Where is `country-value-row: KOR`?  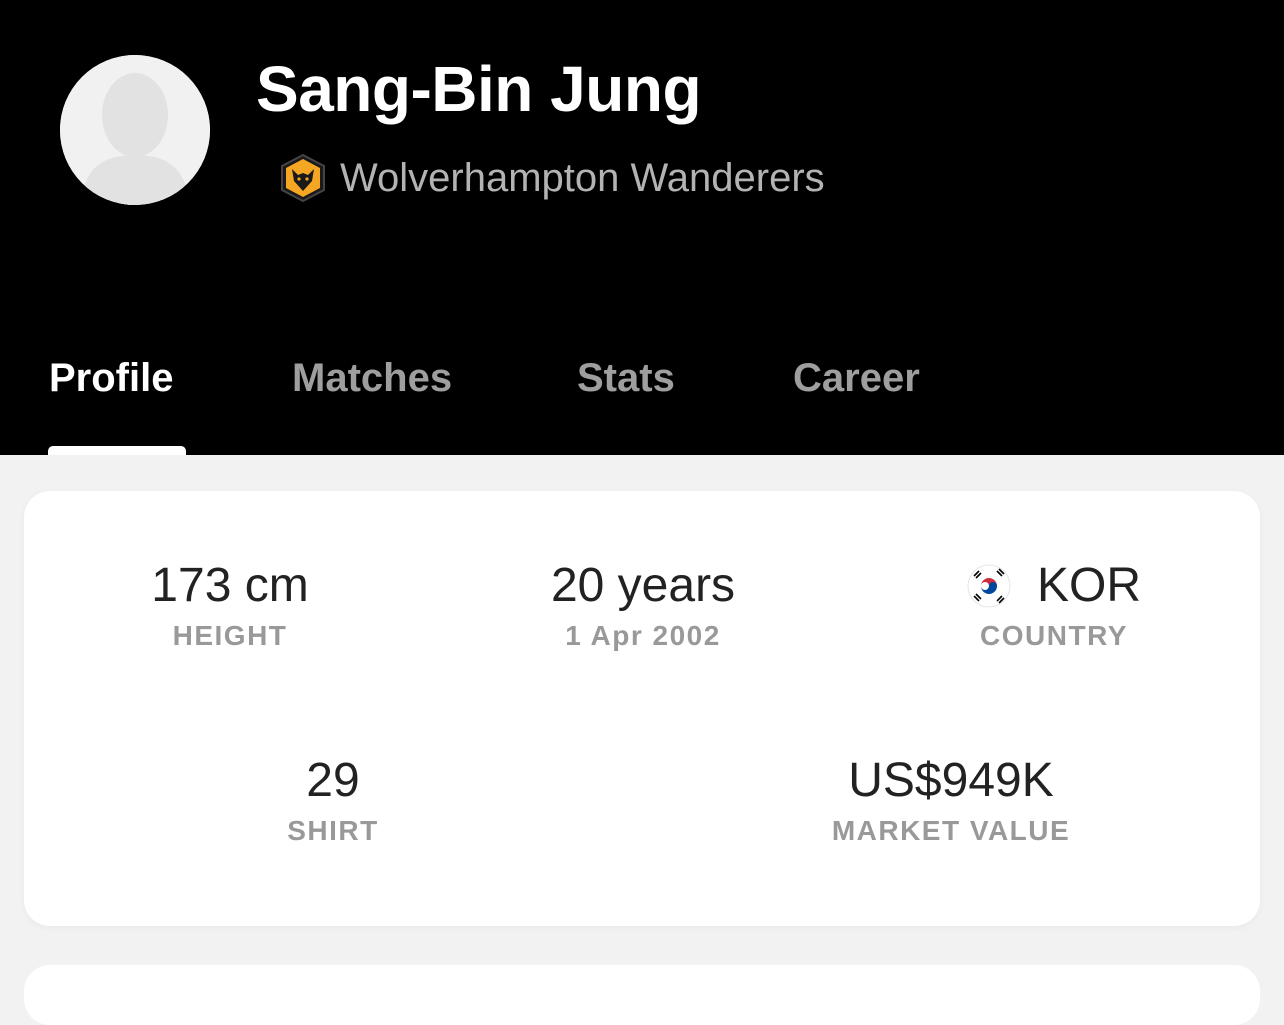 country-value-row: KOR is located at coordinates (1054, 586).